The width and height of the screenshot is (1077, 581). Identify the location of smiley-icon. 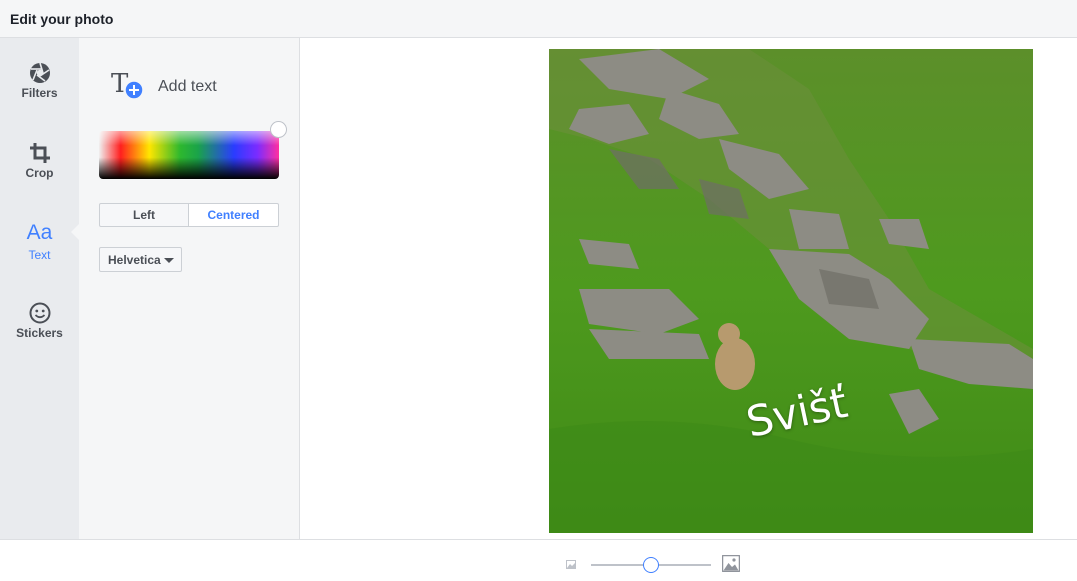
(39, 313).